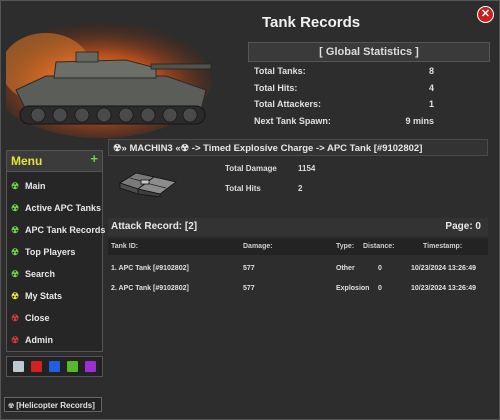  What do you see at coordinates (113, 78) in the screenshot?
I see `tank-illustration` at bounding box center [113, 78].